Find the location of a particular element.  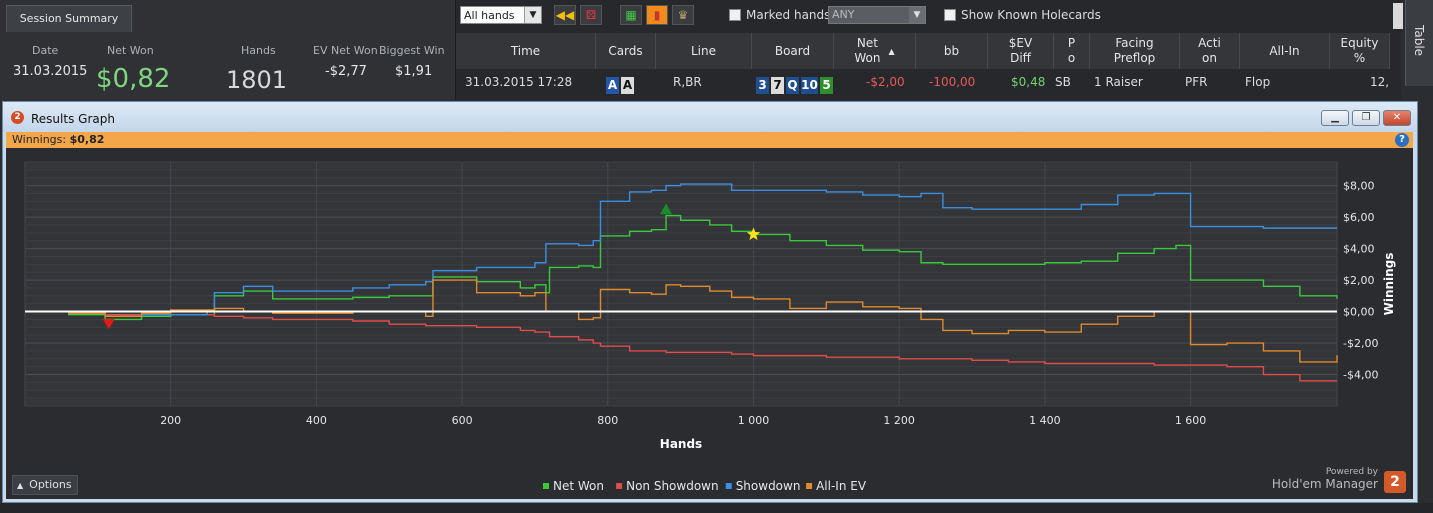

col-bb: bb is located at coordinates (952, 51).